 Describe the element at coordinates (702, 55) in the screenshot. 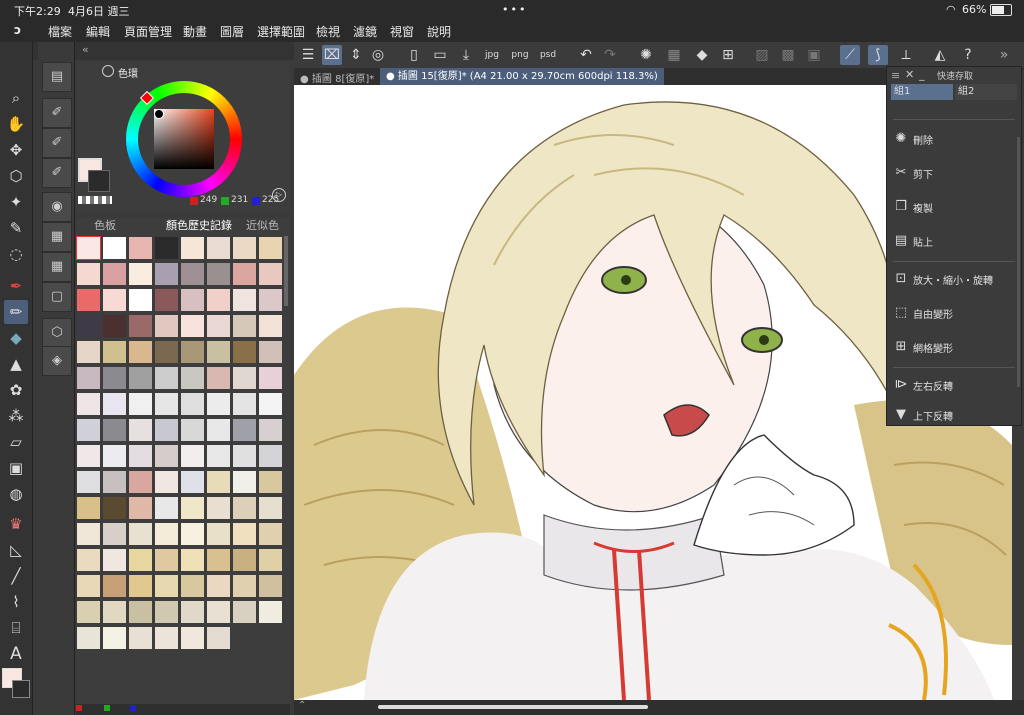

I see `fill-icon: ◆` at that location.